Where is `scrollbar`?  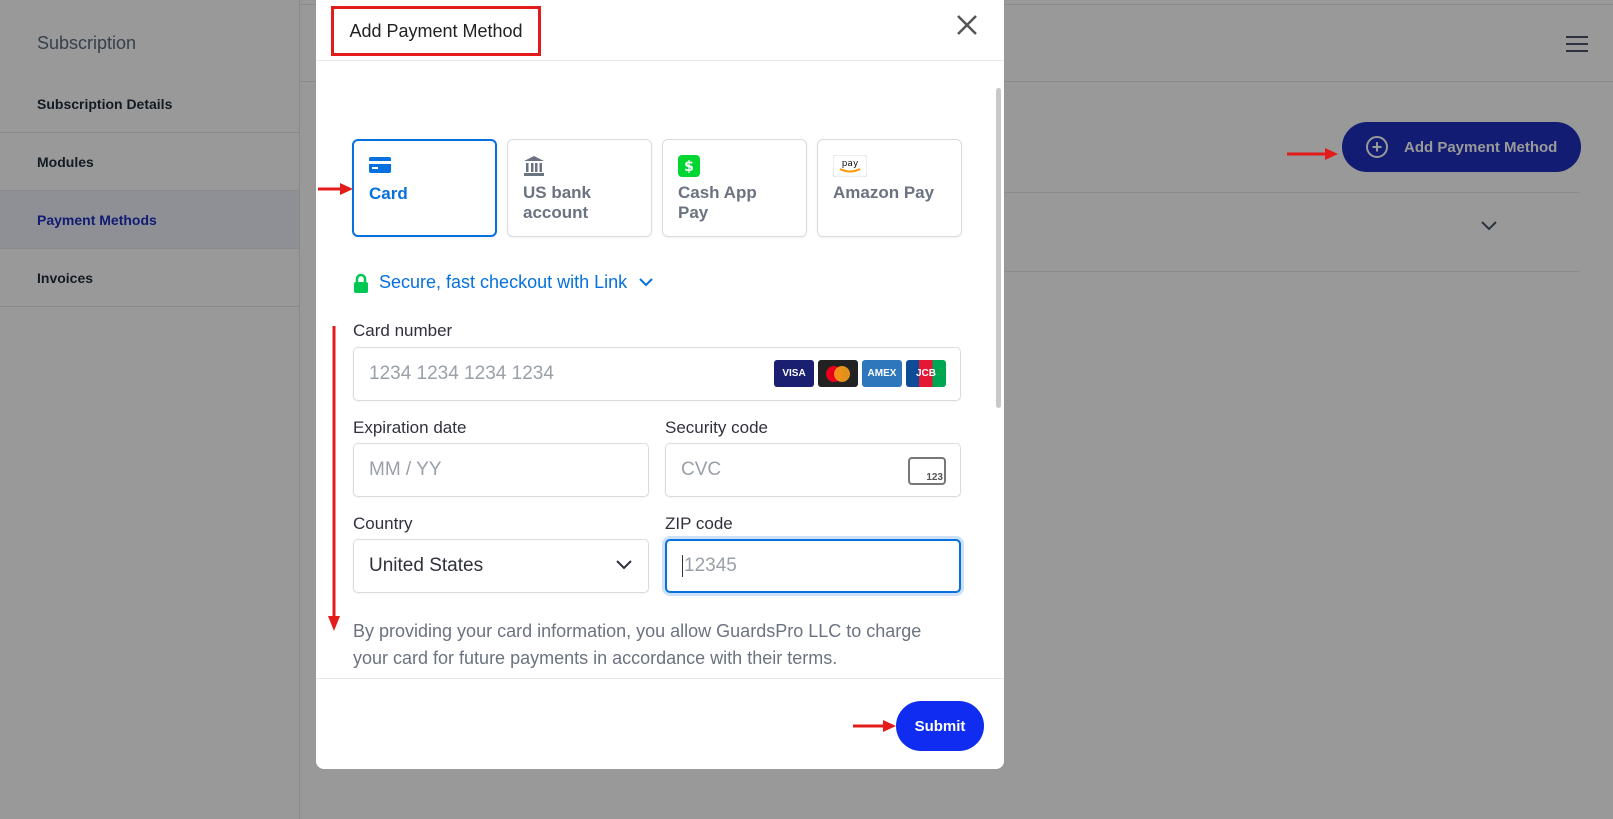
scrollbar is located at coordinates (998, 248).